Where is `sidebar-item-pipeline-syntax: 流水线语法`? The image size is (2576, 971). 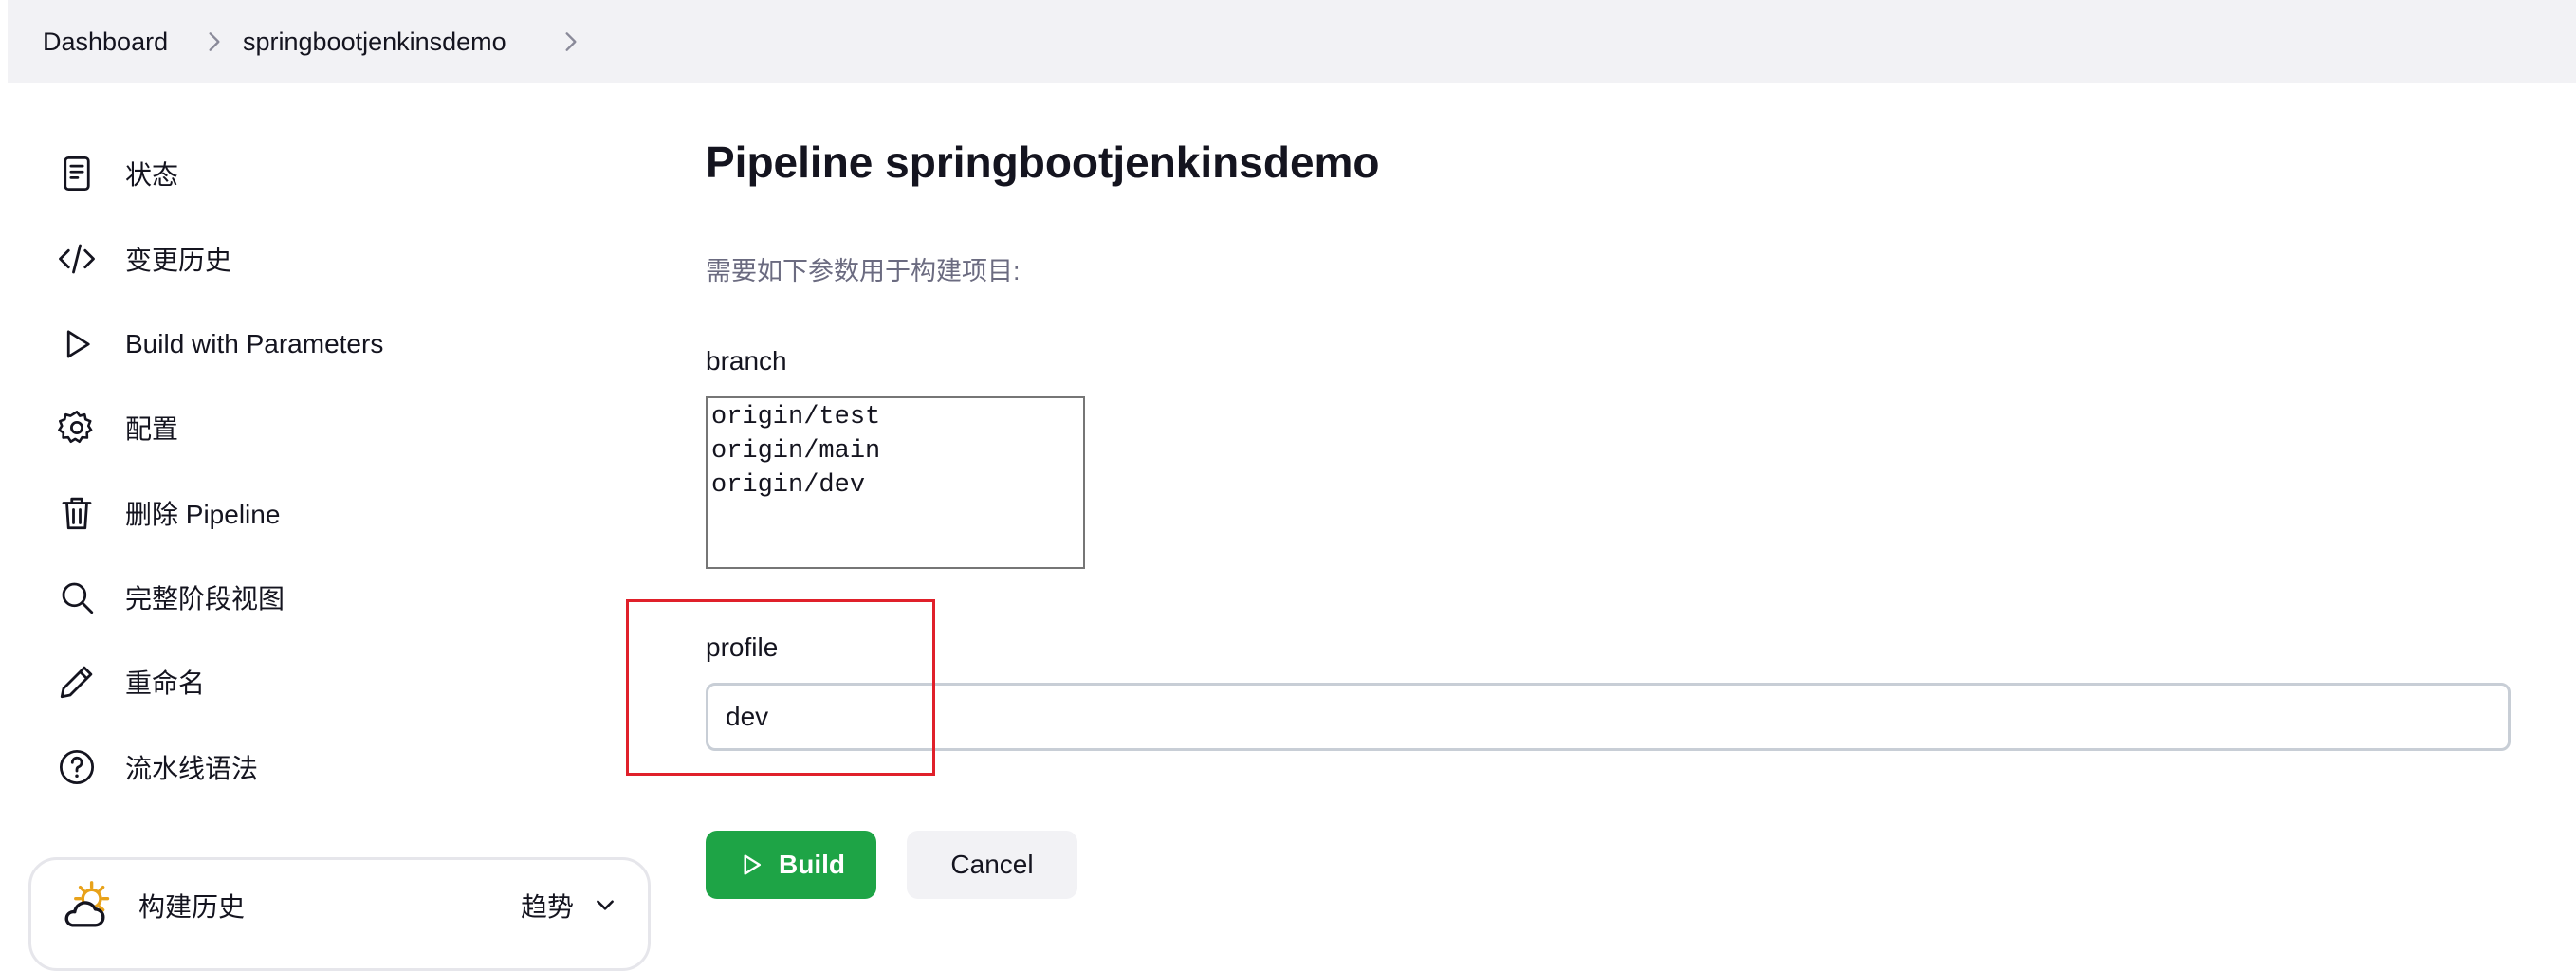
sidebar-item-pipeline-syntax: 流水线语法 is located at coordinates (322, 767).